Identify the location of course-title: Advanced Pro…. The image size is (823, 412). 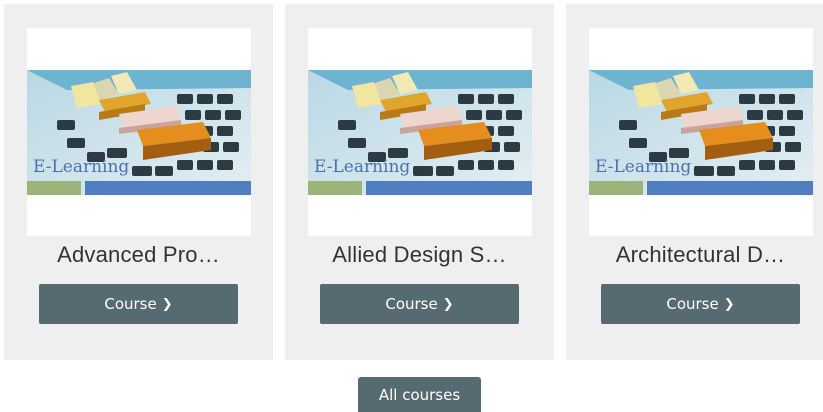
(138, 255).